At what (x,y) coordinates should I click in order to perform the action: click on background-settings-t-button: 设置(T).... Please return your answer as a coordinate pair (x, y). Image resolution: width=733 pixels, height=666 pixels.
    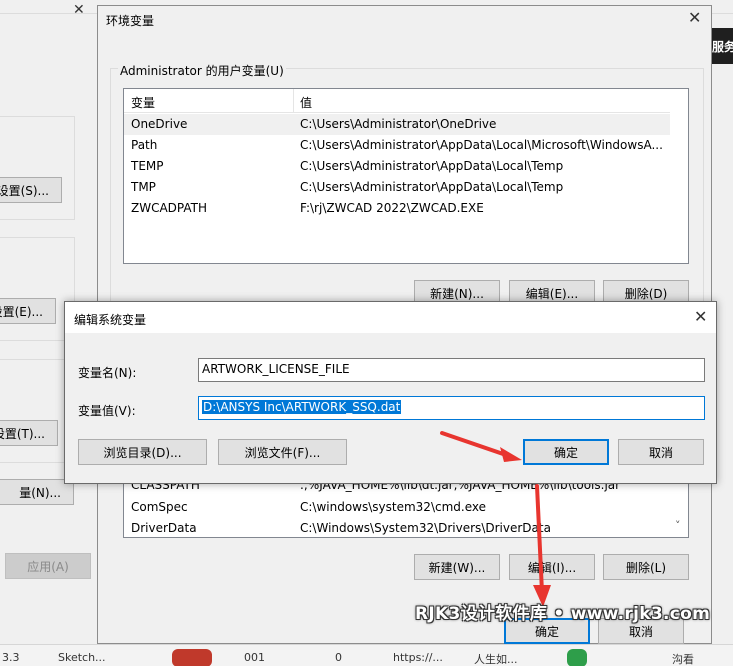
    Looking at the image, I should click on (29, 433).